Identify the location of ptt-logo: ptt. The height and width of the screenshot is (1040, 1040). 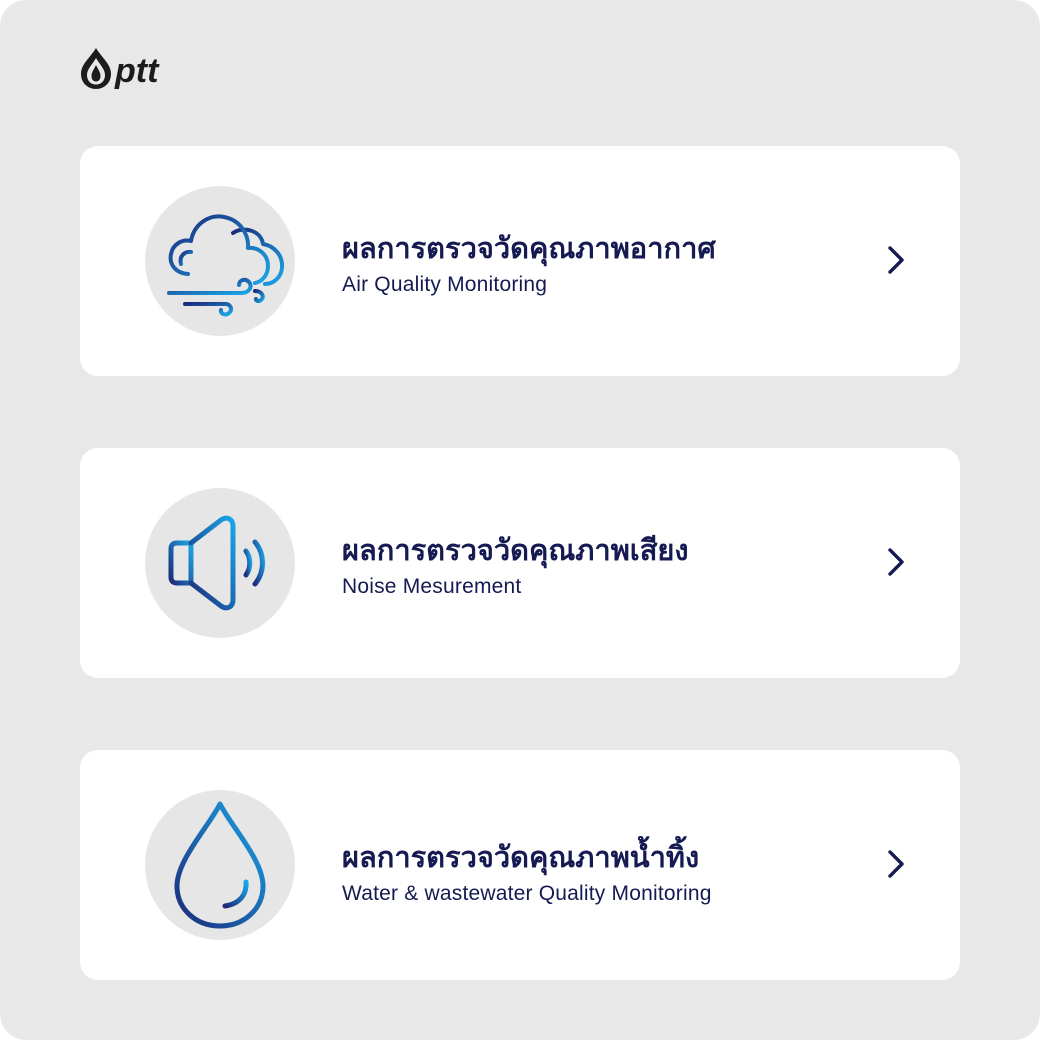
(130, 68).